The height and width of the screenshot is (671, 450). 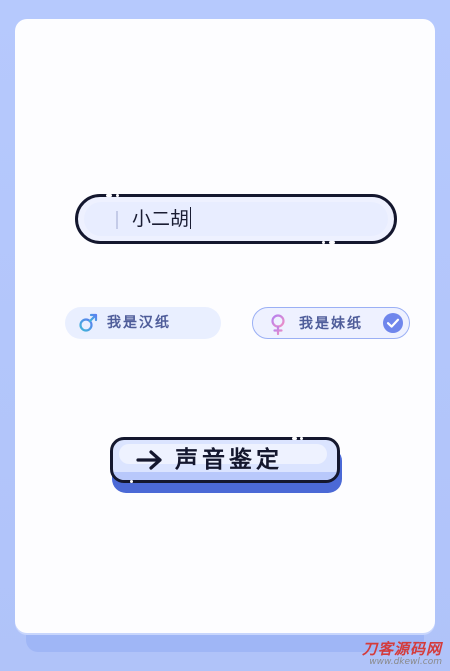 What do you see at coordinates (191, 218) in the screenshot?
I see `text-cursor` at bounding box center [191, 218].